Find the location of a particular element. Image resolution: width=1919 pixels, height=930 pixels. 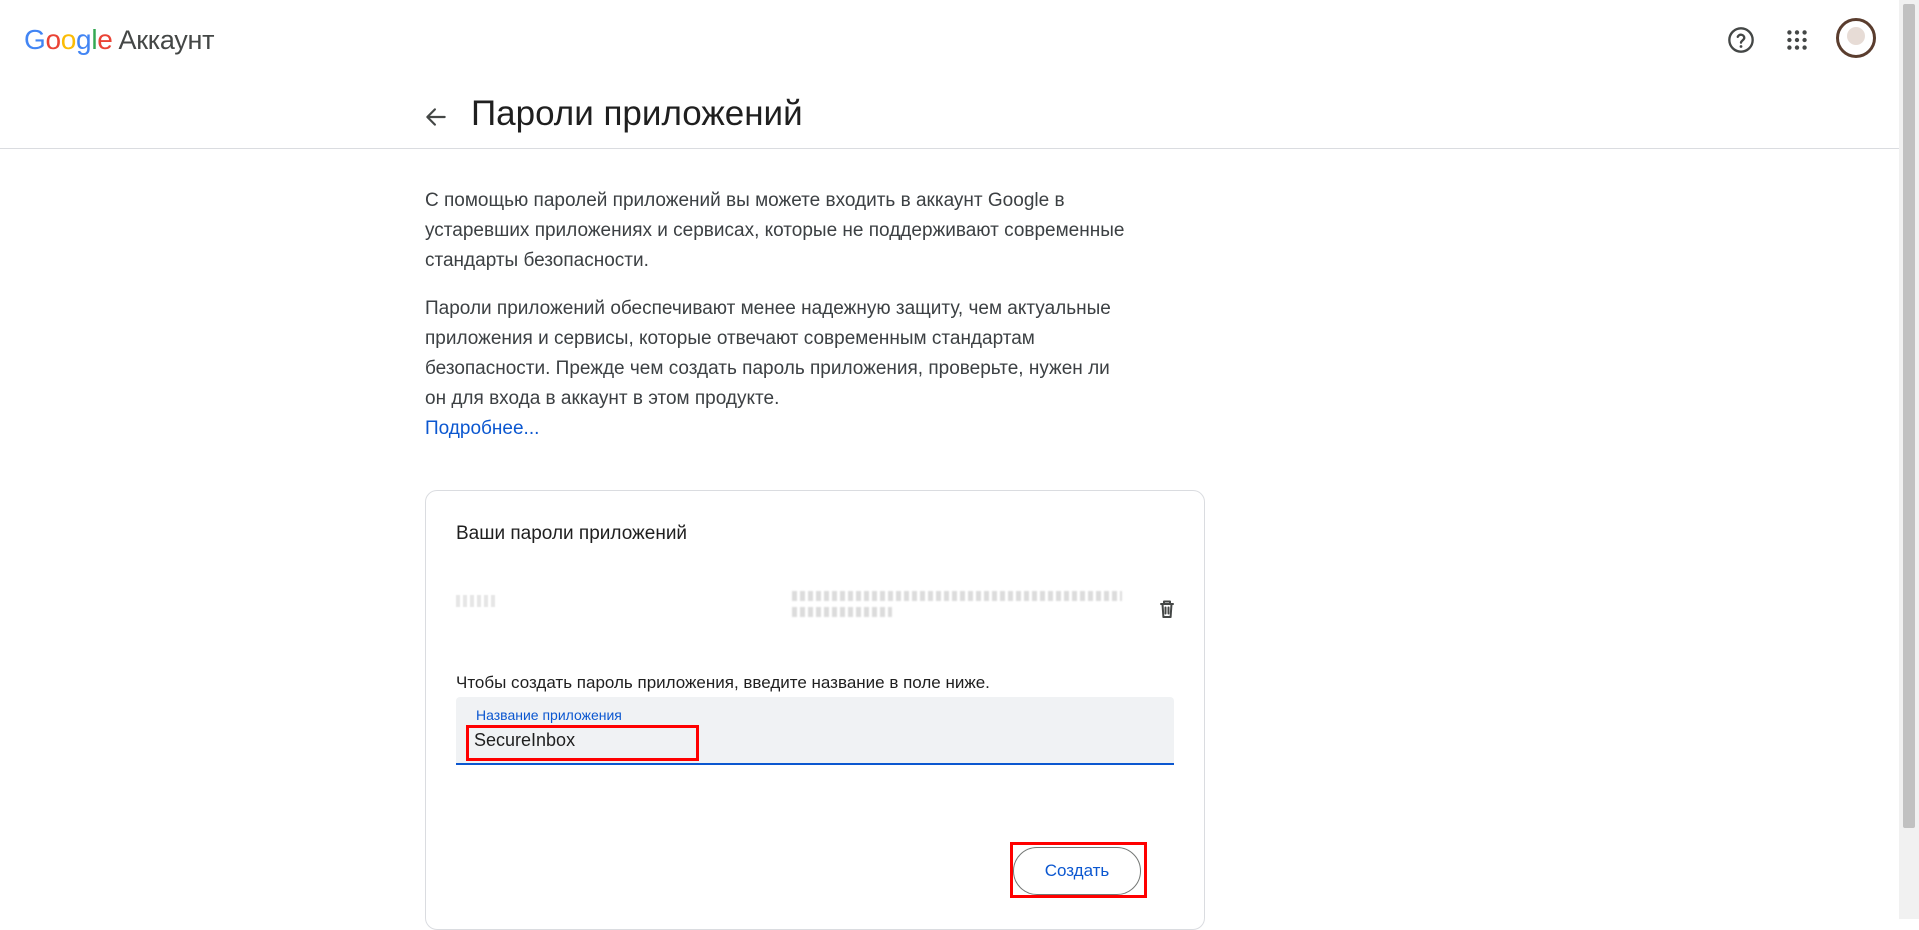

page-scrollbar is located at coordinates (1909, 459).